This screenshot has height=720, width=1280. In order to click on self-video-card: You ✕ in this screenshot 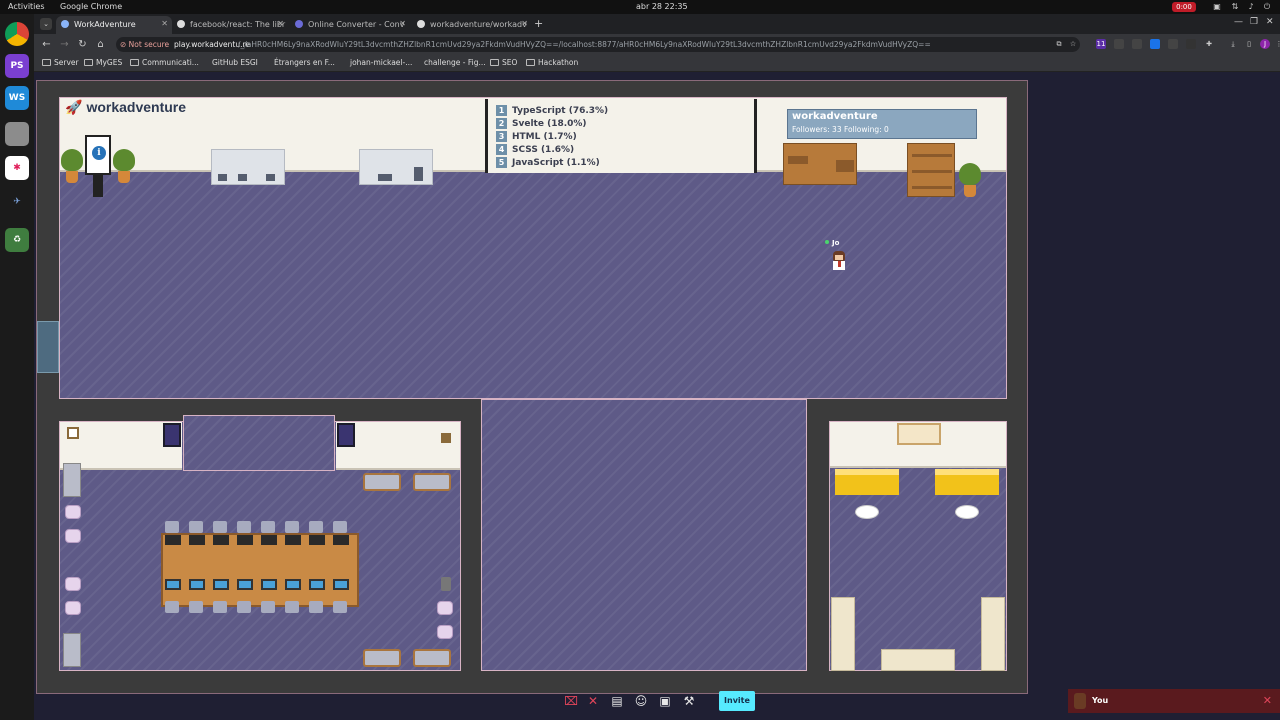, I will do `click(1174, 701)`.